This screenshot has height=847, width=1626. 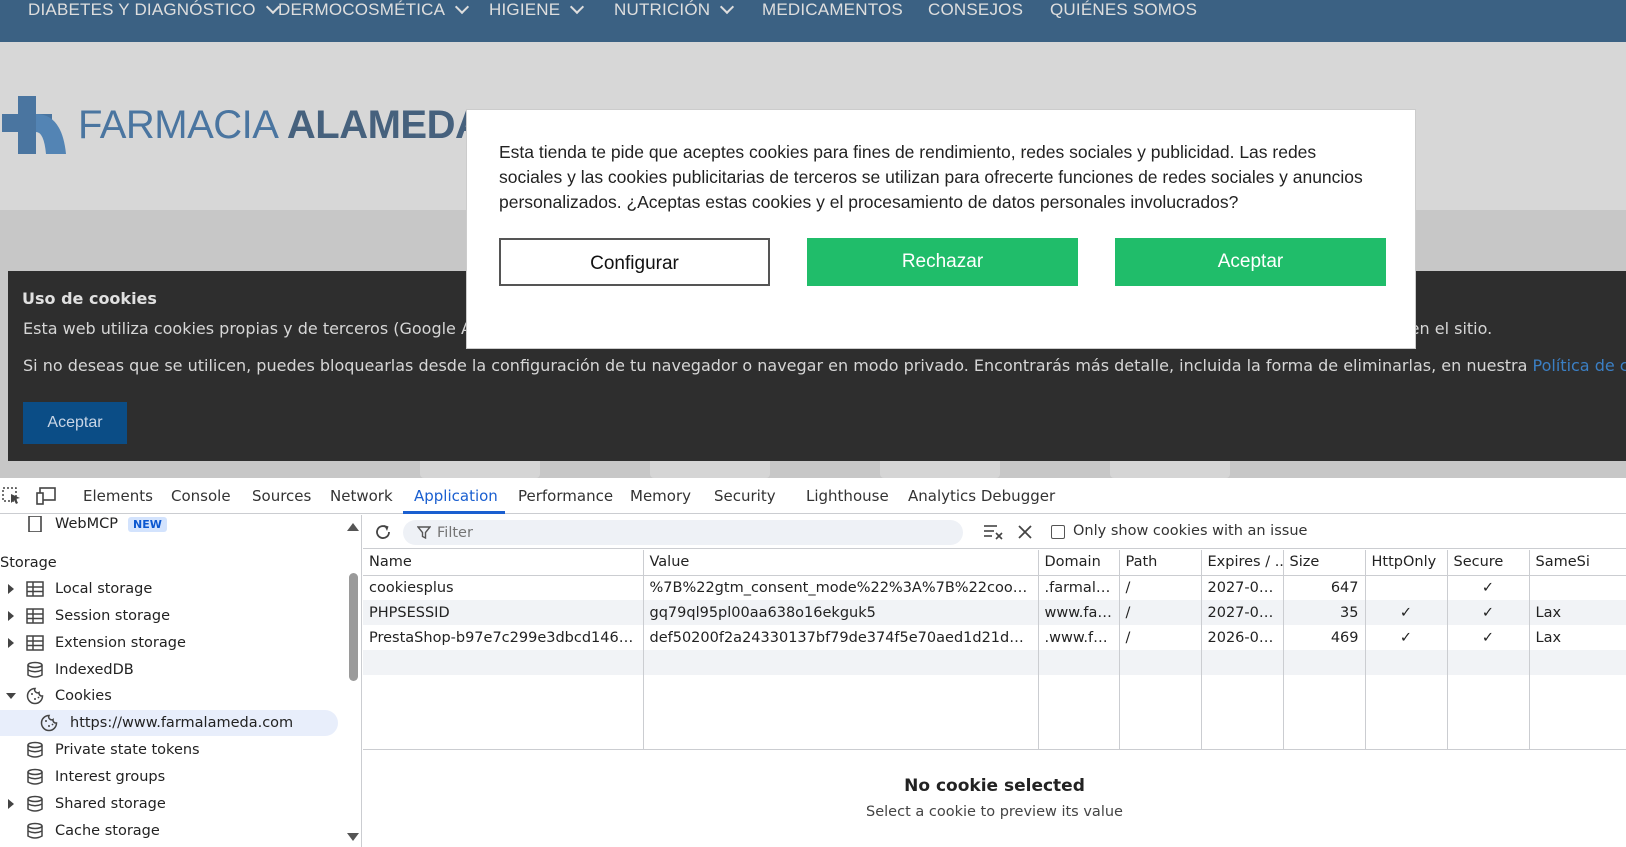 I want to click on cell-size: 35, so click(x=1324, y=612).